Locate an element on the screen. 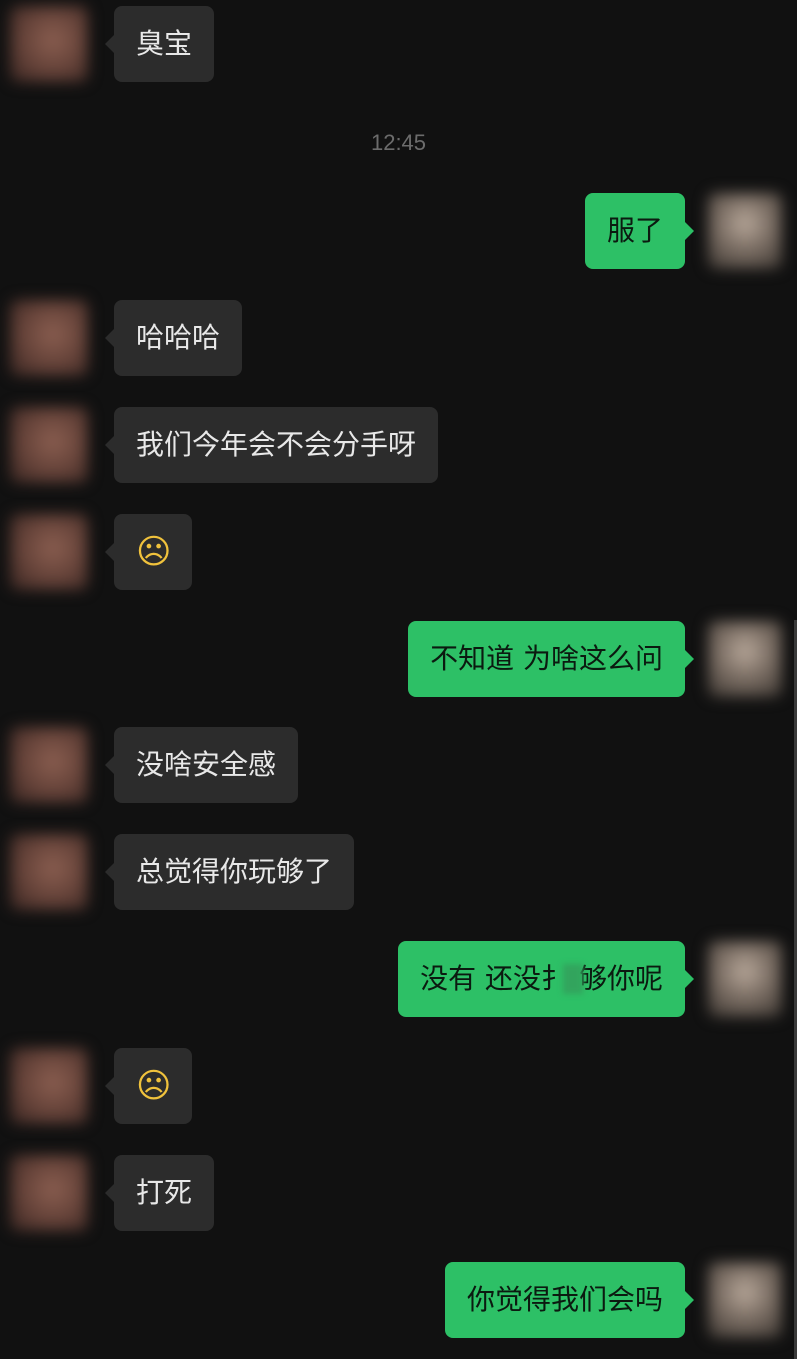  outgoing-message-bubble: 你觉得我们会吗 is located at coordinates (569, 1300).